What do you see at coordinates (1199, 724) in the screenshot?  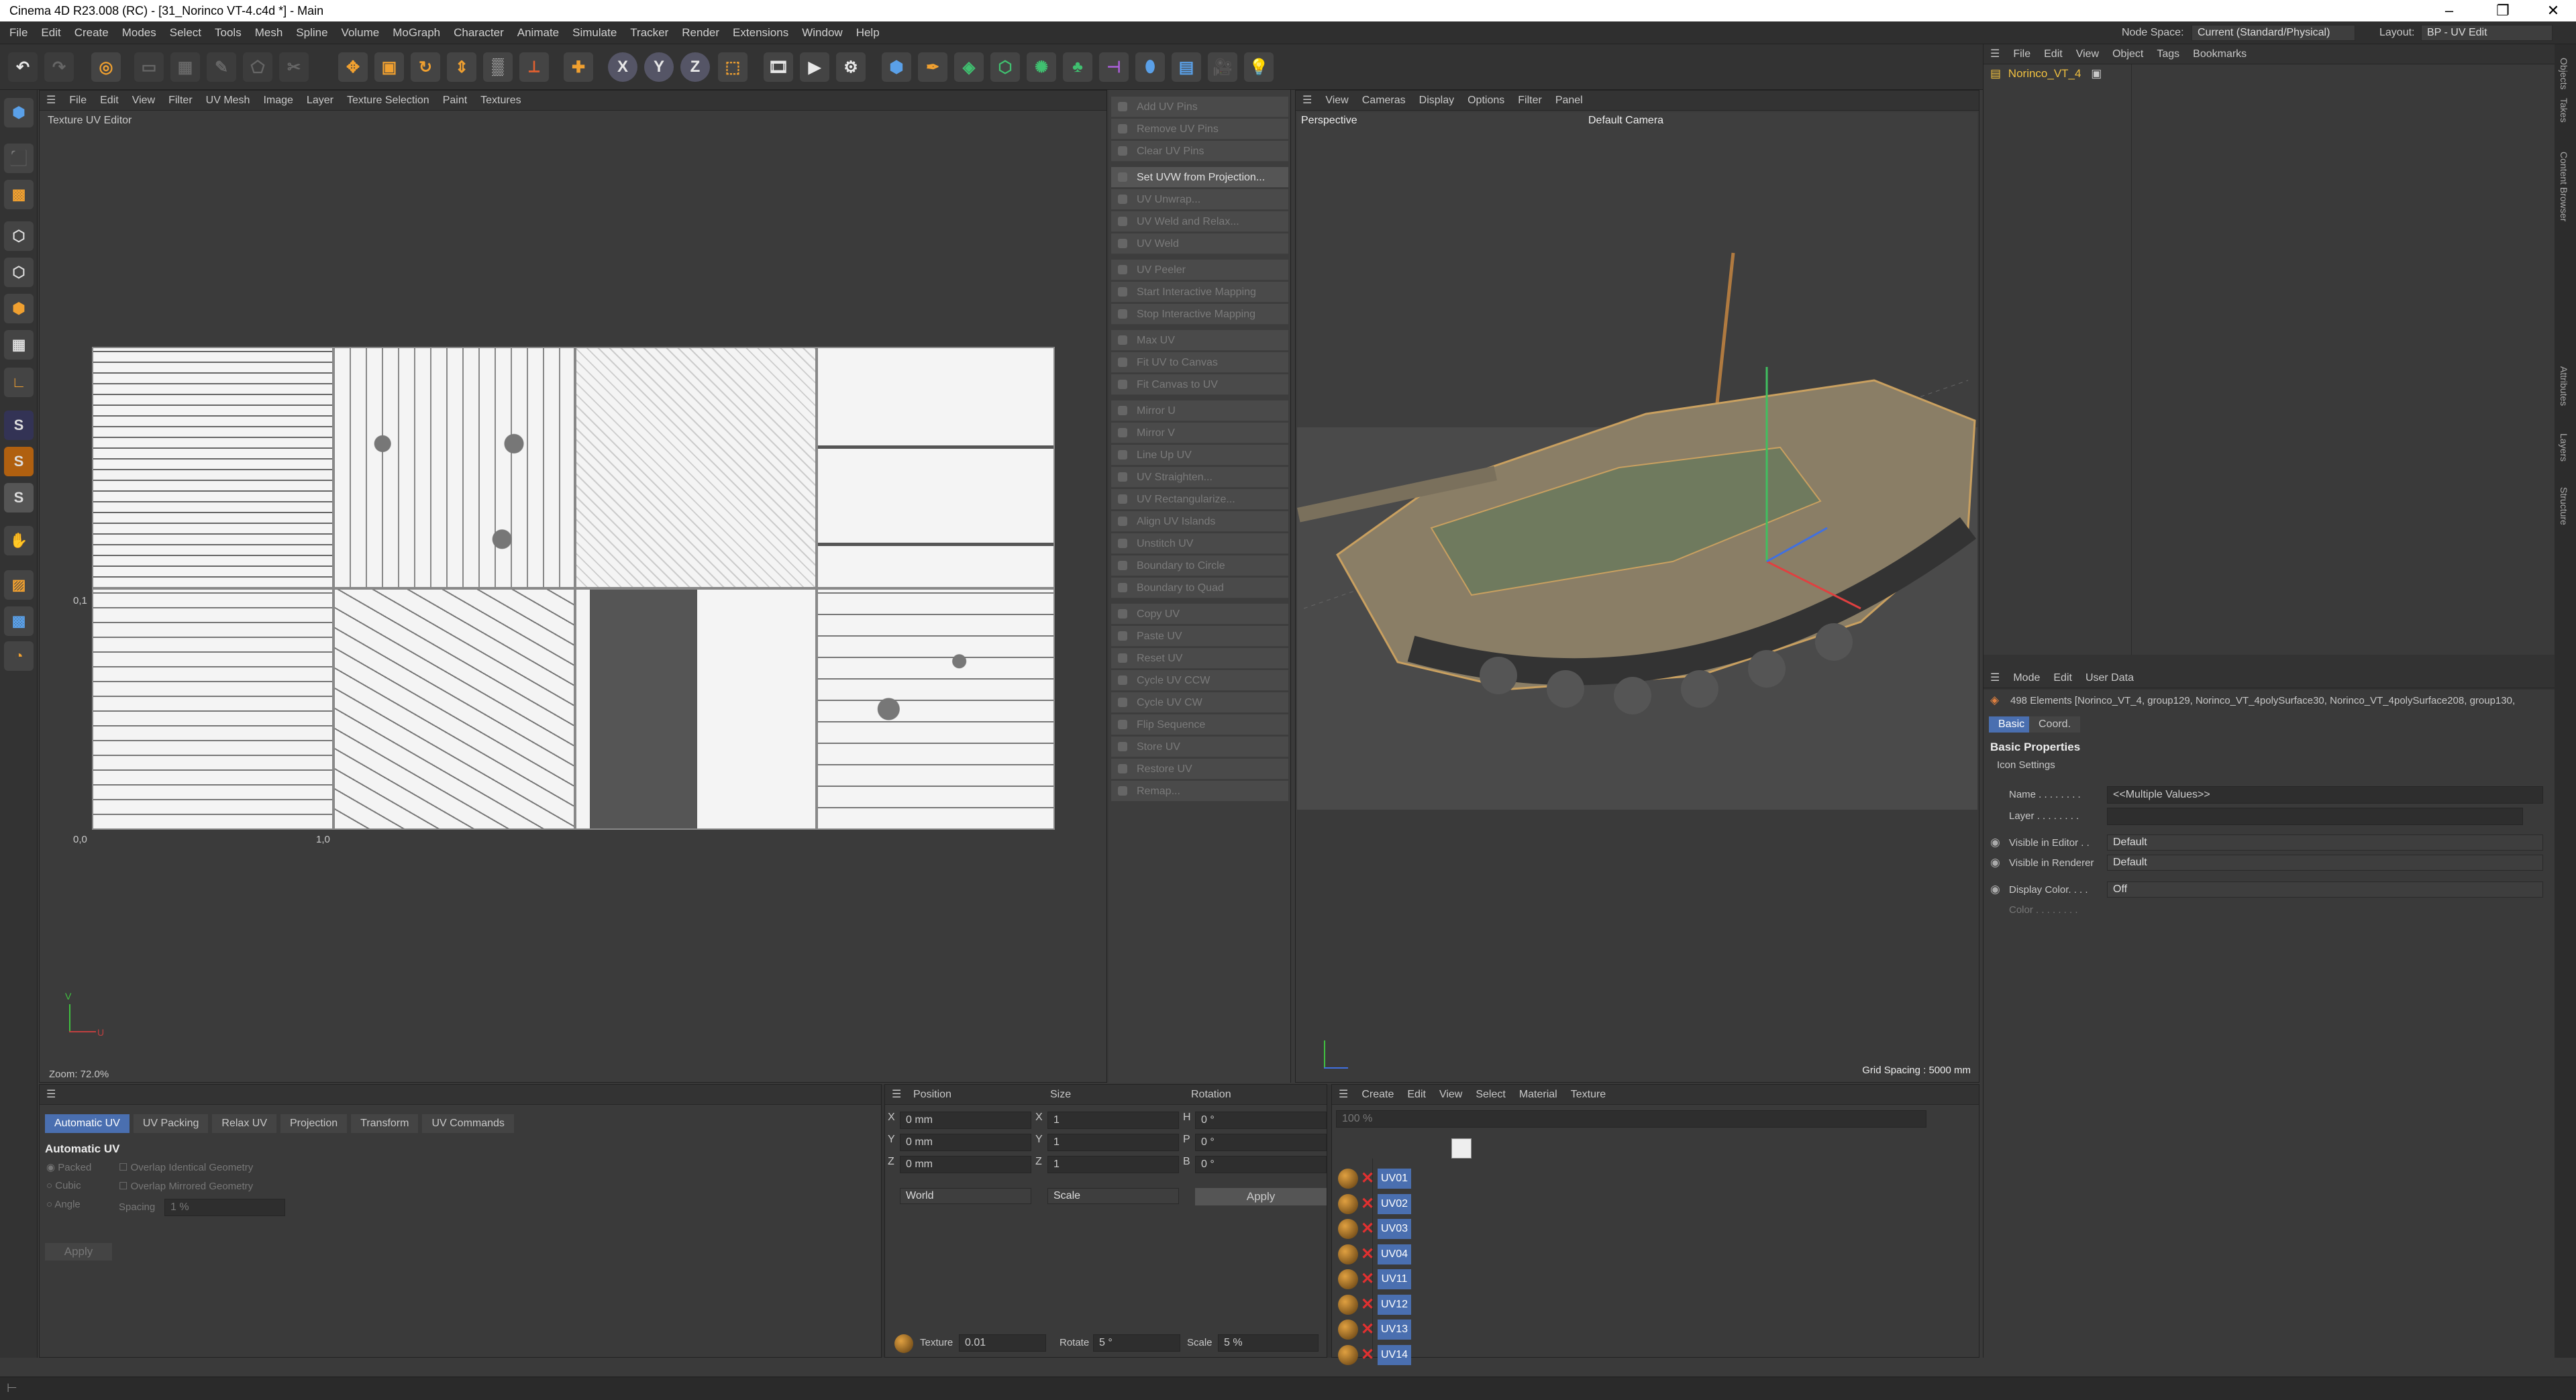 I see `uv-command-flip-sequence: Flip Sequence` at bounding box center [1199, 724].